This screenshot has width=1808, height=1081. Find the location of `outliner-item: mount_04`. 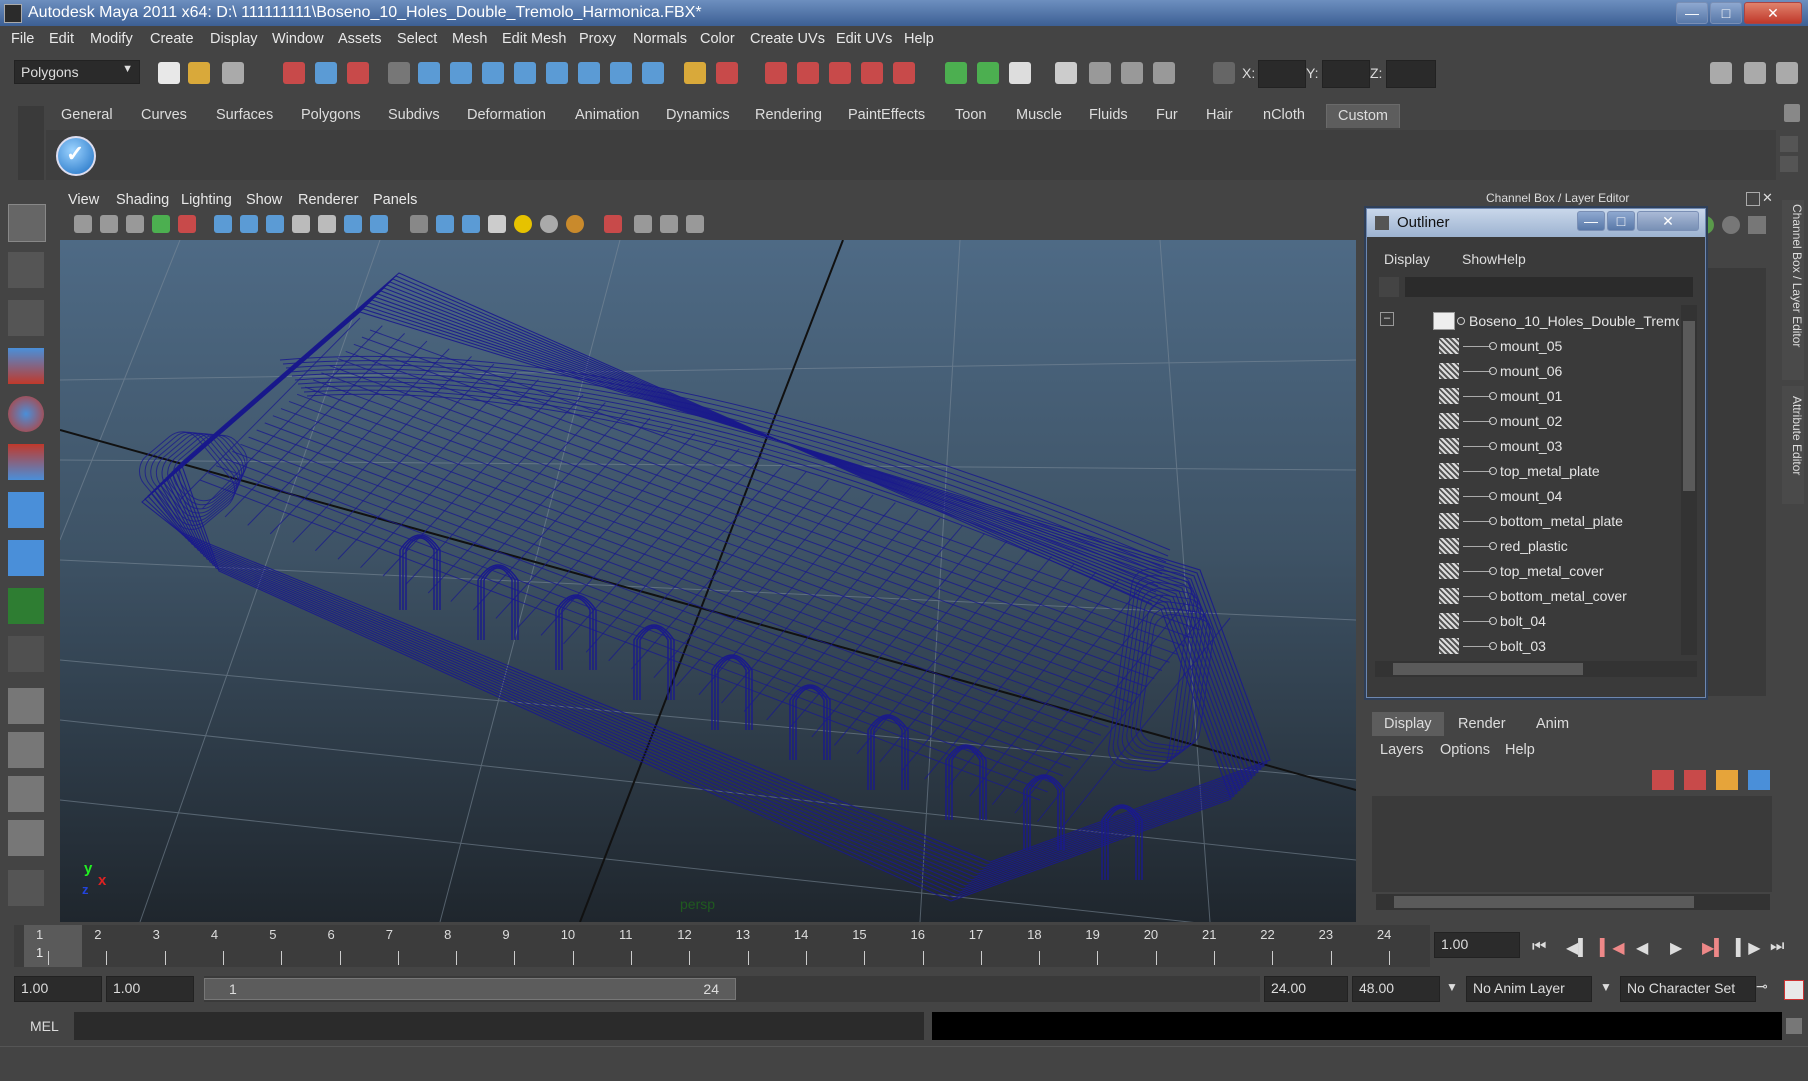

outliner-item: mount_04 is located at coordinates (1527, 496).